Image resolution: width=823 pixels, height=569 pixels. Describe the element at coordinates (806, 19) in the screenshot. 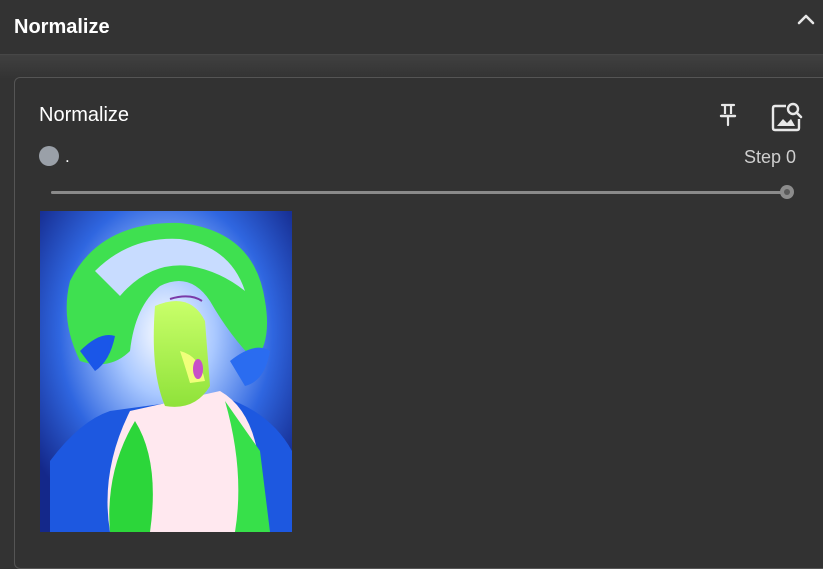

I see `chevron-up-icon` at that location.